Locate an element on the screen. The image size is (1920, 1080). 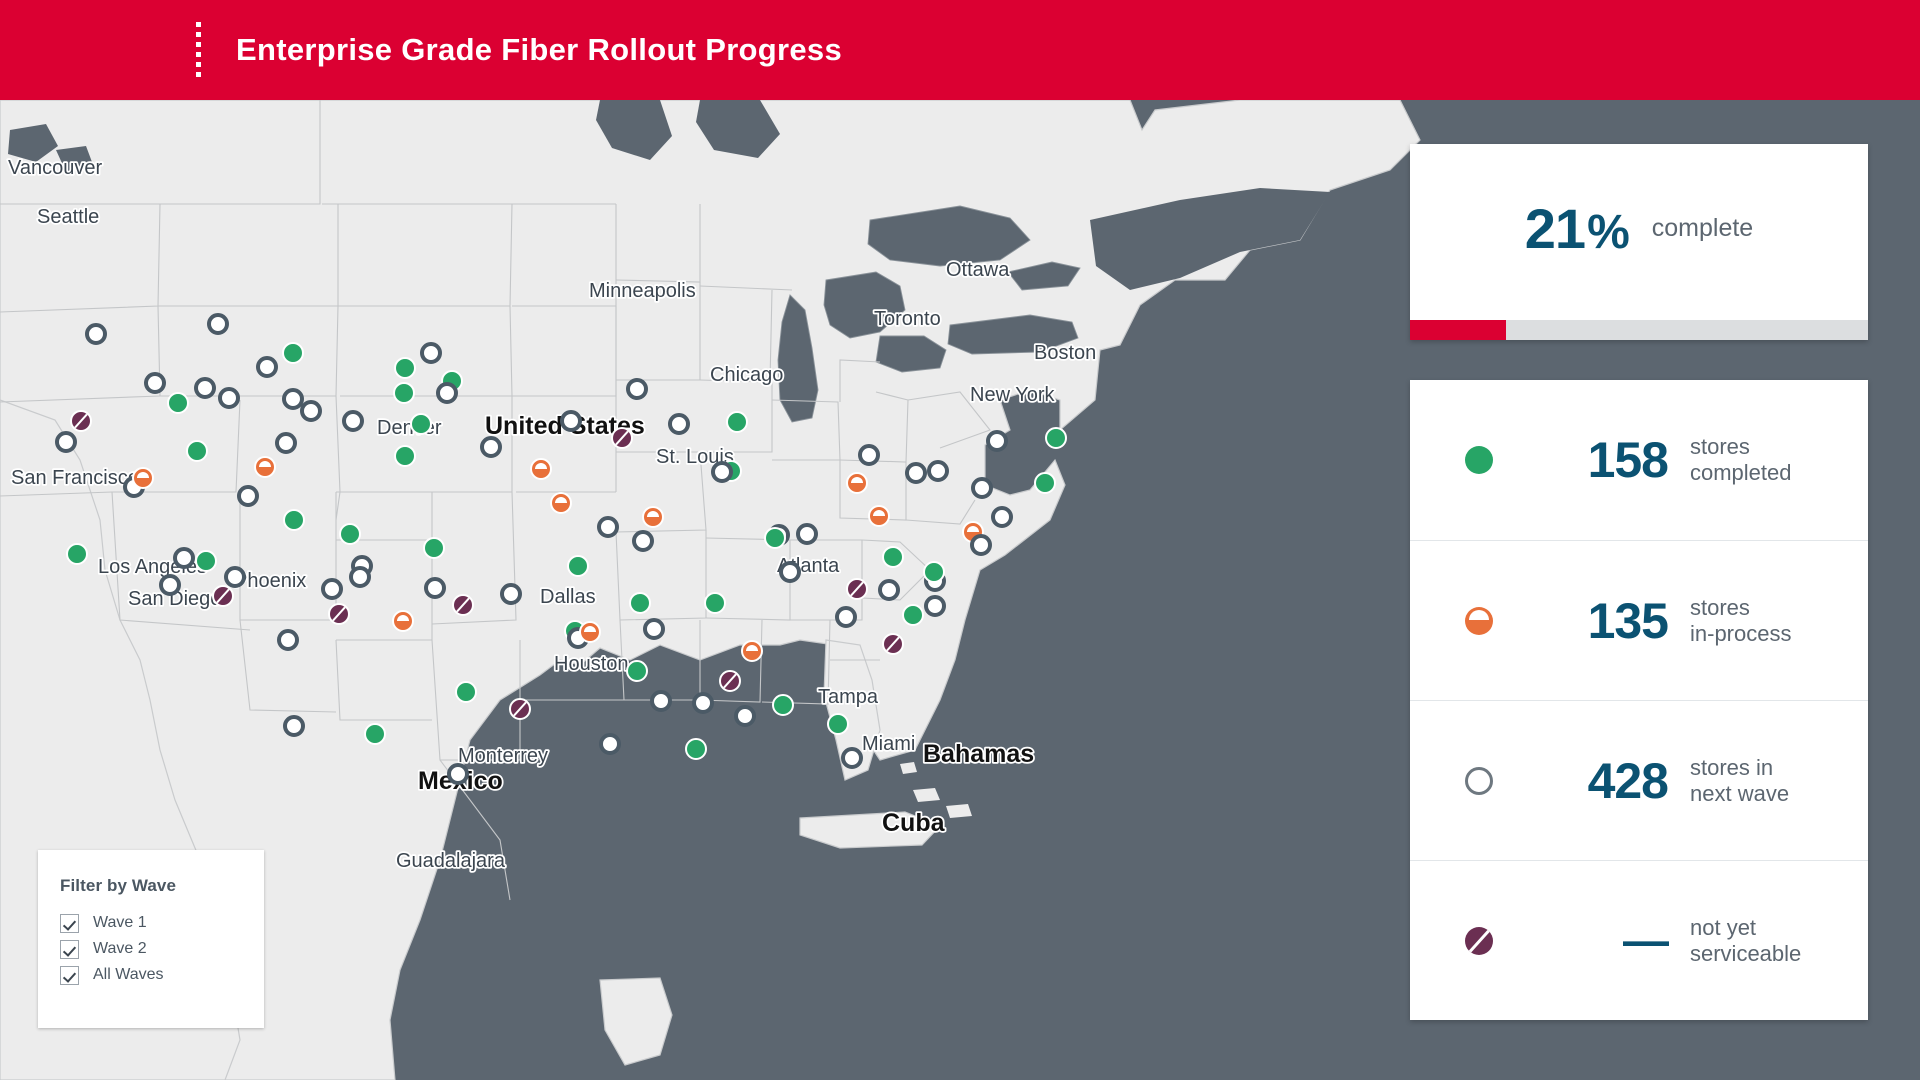
wave-filter-panel: Filter by Wave Wave 1 Wave 2 All Waves is located at coordinates (151, 939).